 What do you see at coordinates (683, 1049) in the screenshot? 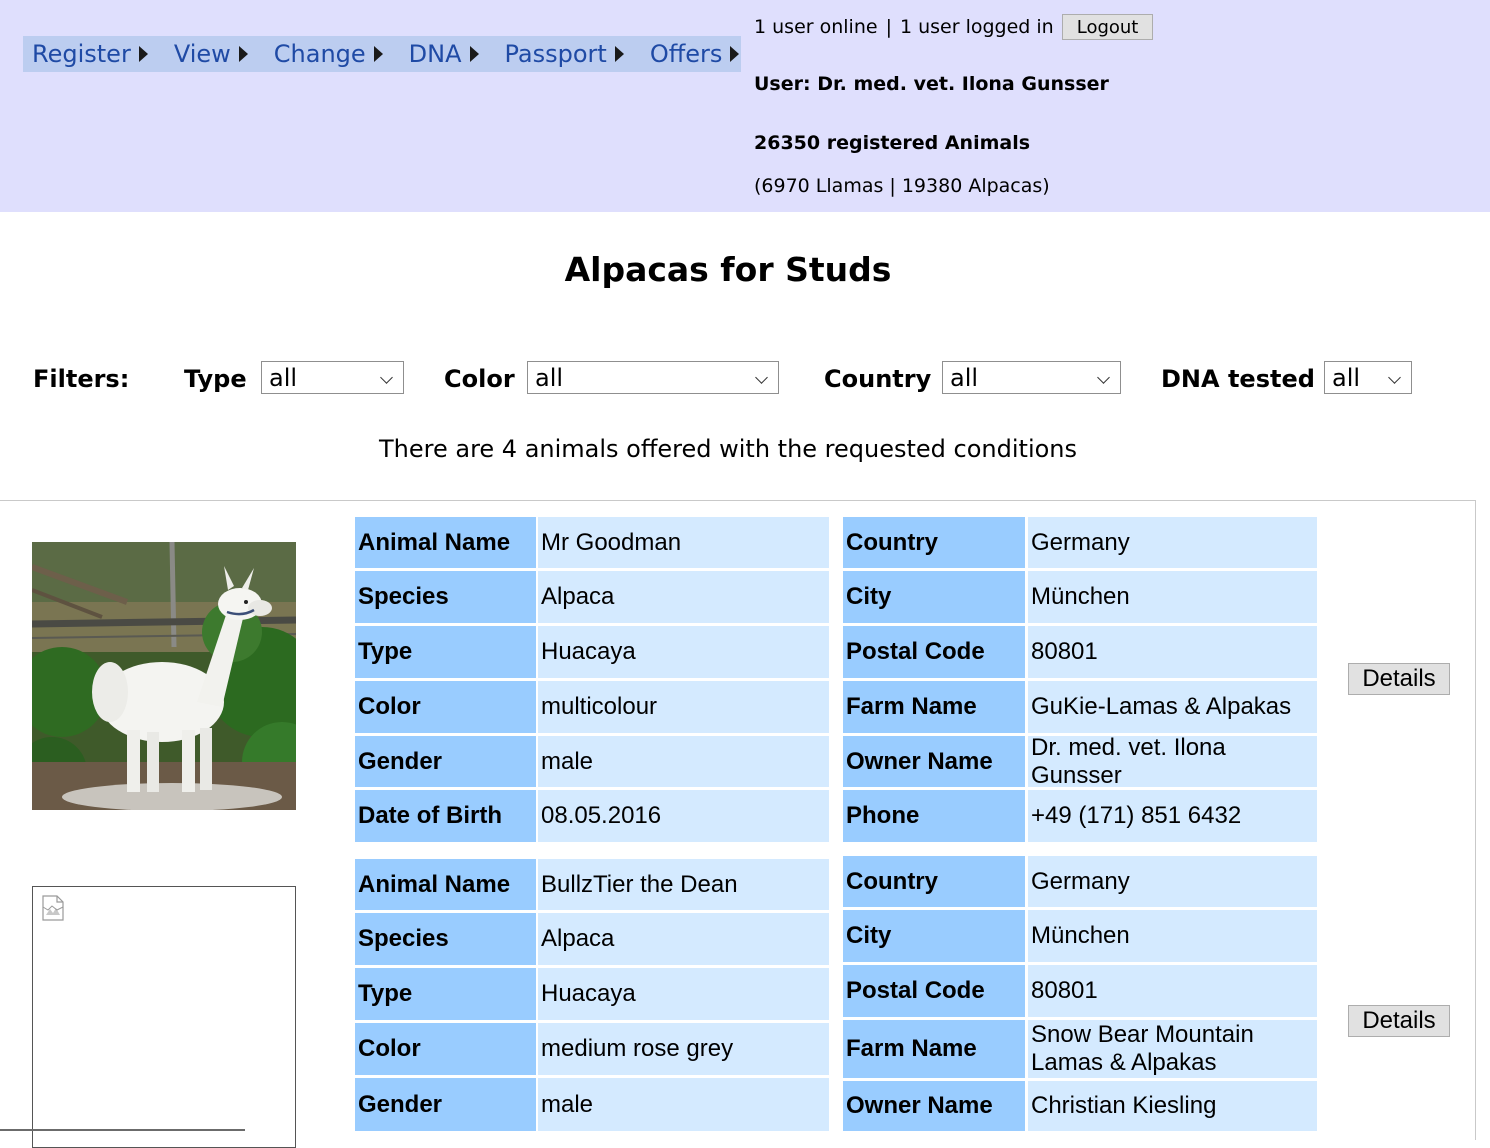
I see `color-value: medium rose grey` at bounding box center [683, 1049].